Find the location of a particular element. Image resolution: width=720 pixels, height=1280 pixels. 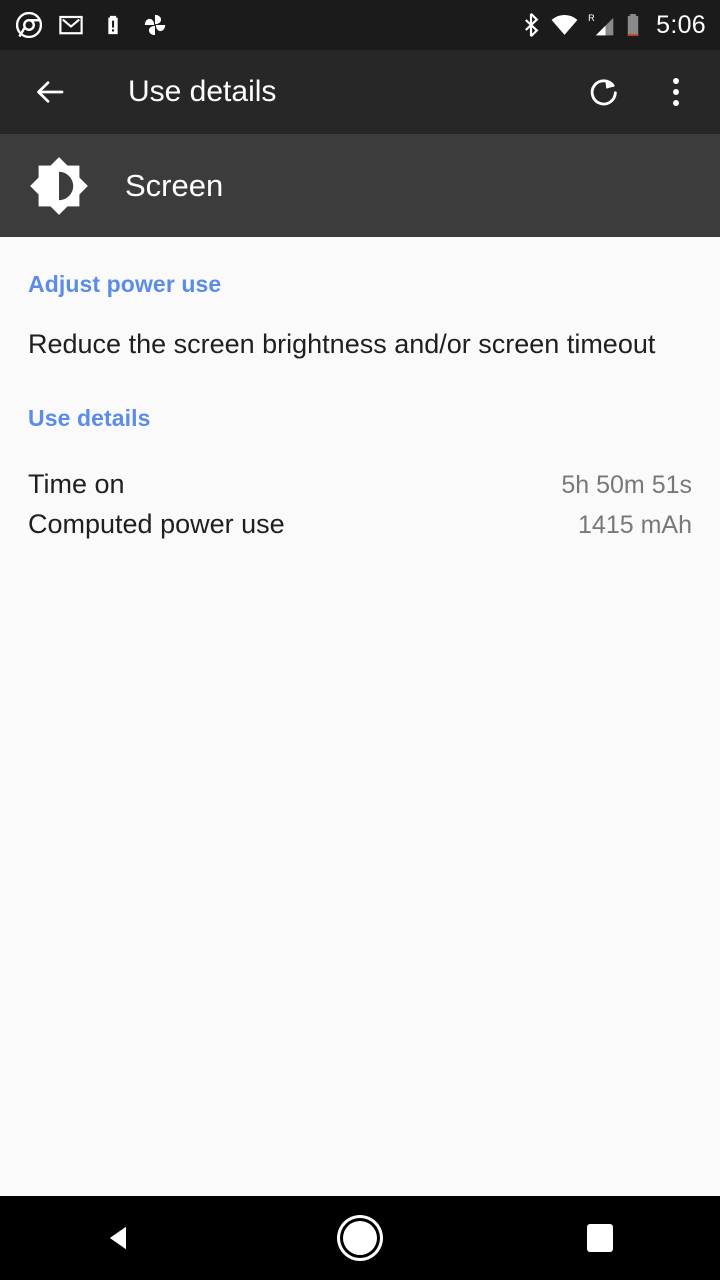

battery-alert-icon is located at coordinates (113, 25).